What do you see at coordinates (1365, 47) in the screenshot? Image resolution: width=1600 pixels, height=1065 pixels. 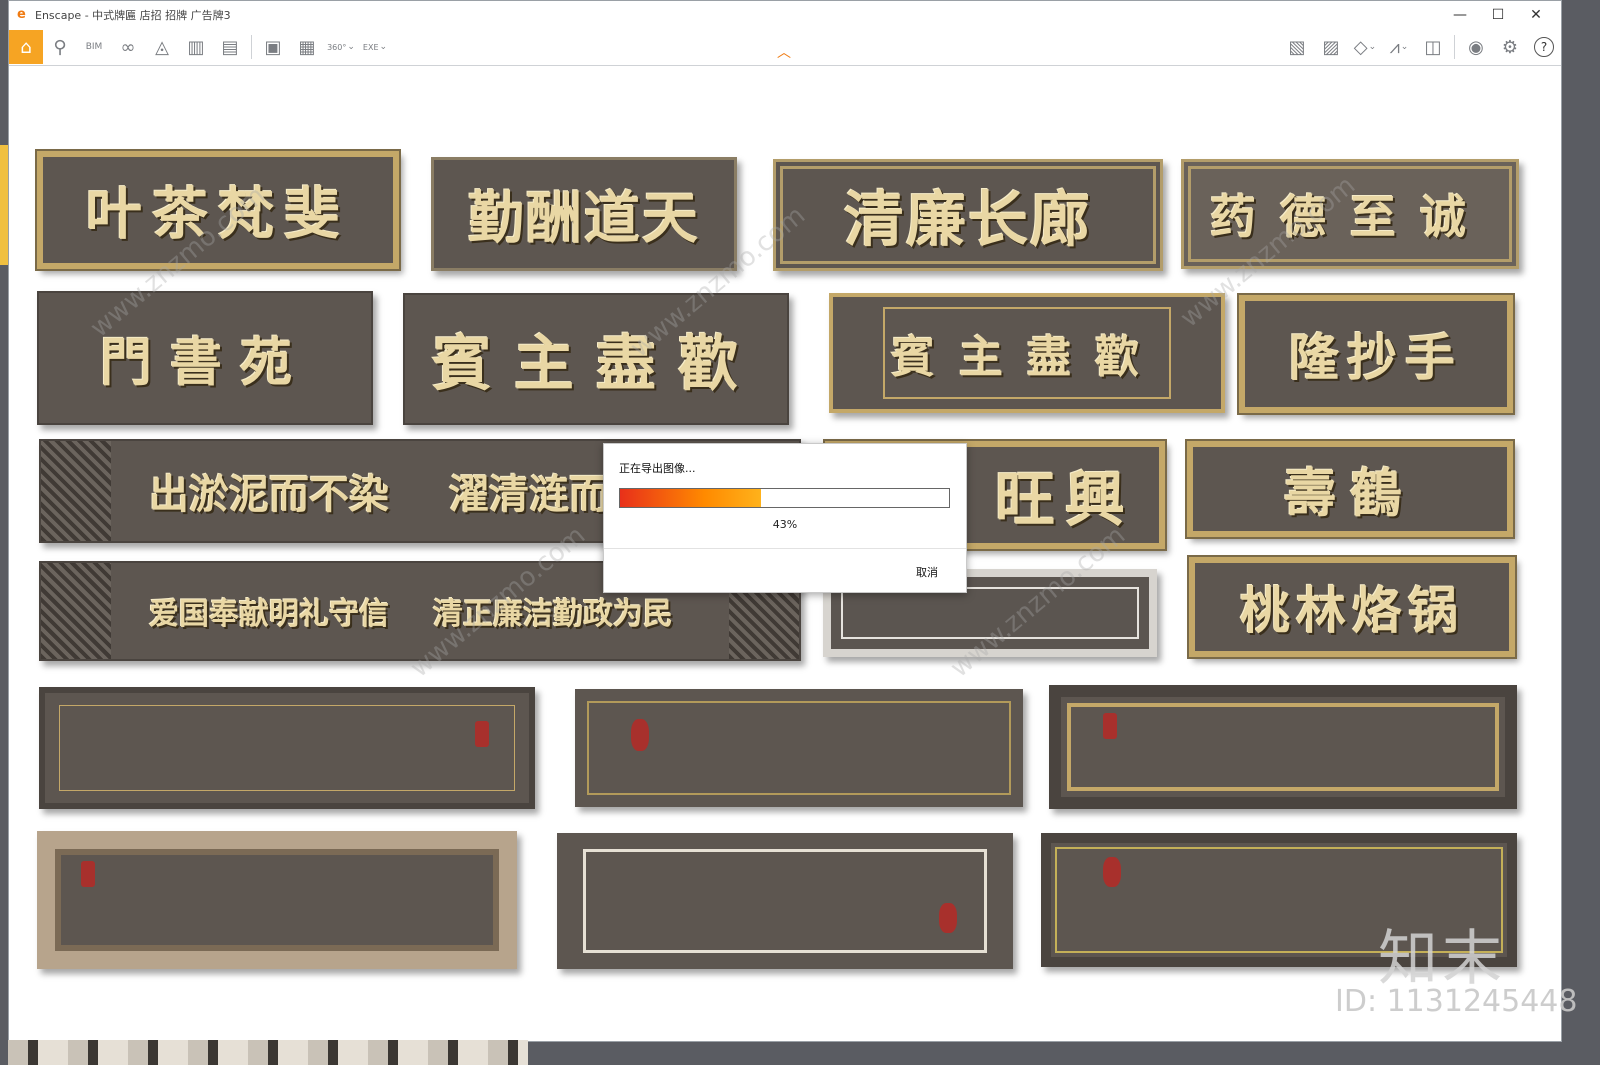 I see `cube-icon: ◇ ⌄` at bounding box center [1365, 47].